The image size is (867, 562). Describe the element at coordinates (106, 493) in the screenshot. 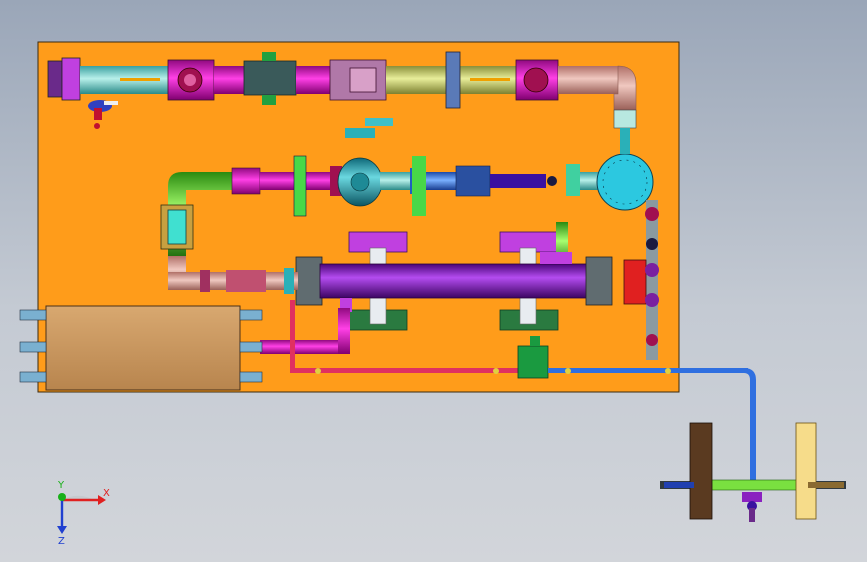

I see `axis-x-label: X` at that location.